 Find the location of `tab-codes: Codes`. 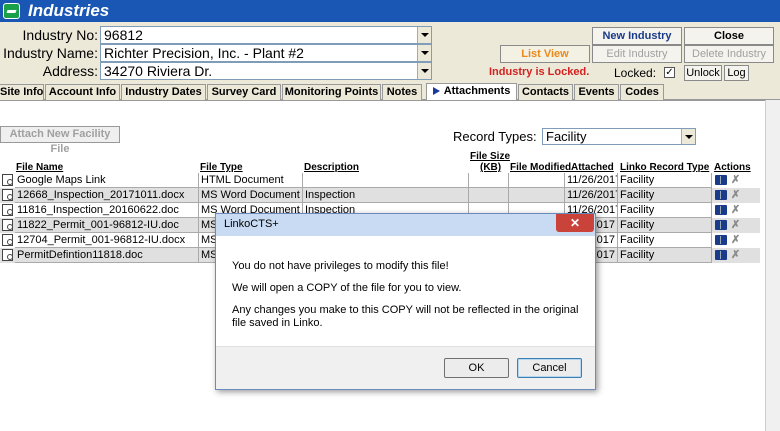

tab-codes: Codes is located at coordinates (642, 92).